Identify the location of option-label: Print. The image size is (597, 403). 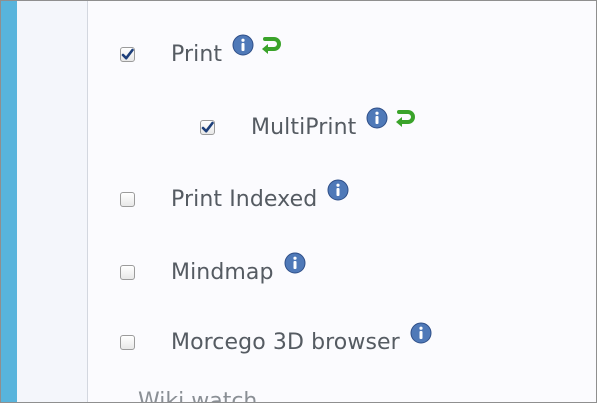
(197, 54).